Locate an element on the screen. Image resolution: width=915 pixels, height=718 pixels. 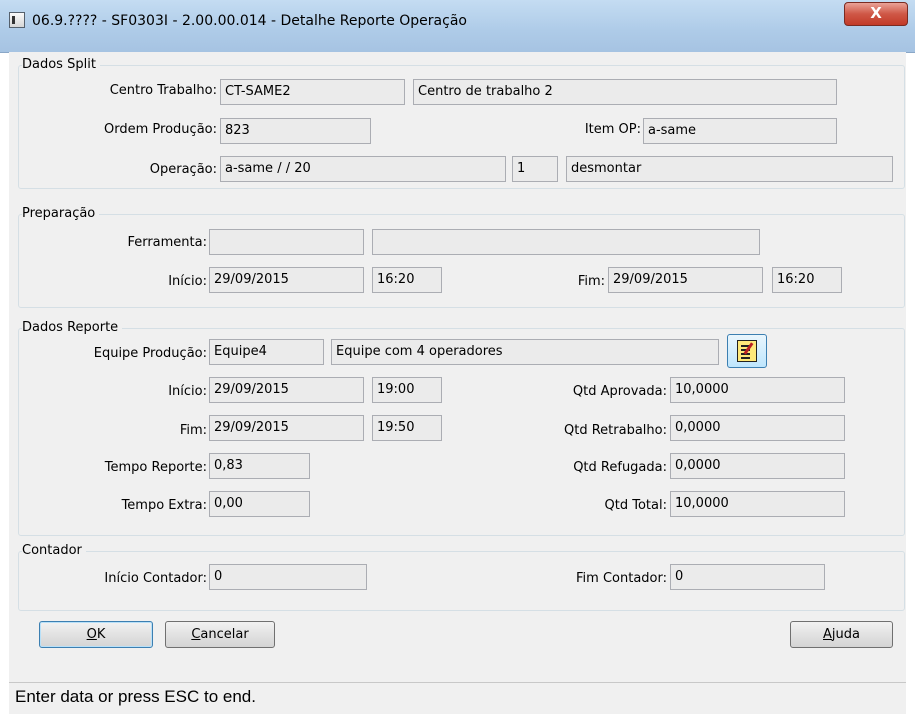
ok-mnemonic: O is located at coordinates (91, 634).